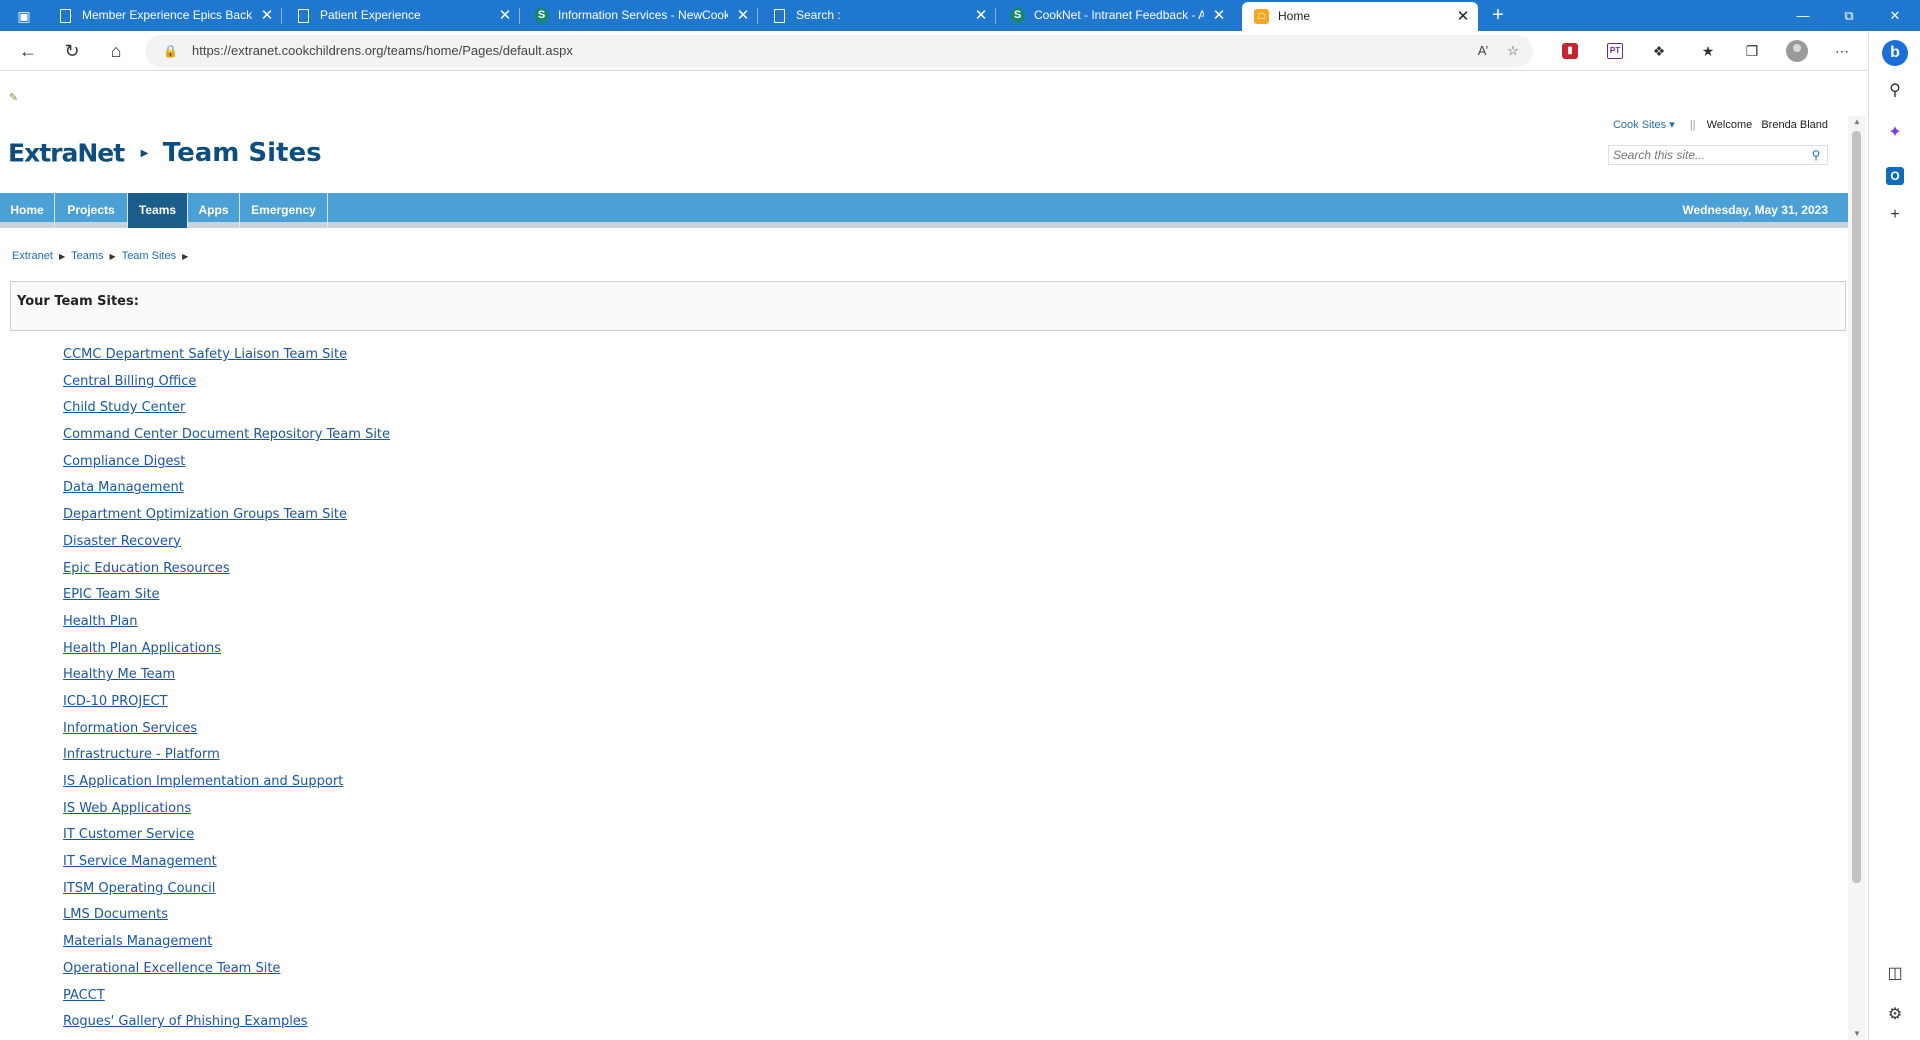  What do you see at coordinates (124, 407) in the screenshot?
I see `team-site-link: Child Study Center` at bounding box center [124, 407].